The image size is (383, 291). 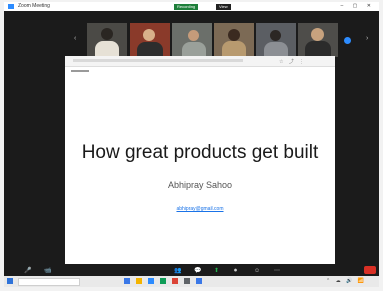 What do you see at coordinates (80, 71) in the screenshot?
I see `slide-thumbnail-placeholder` at bounding box center [80, 71].